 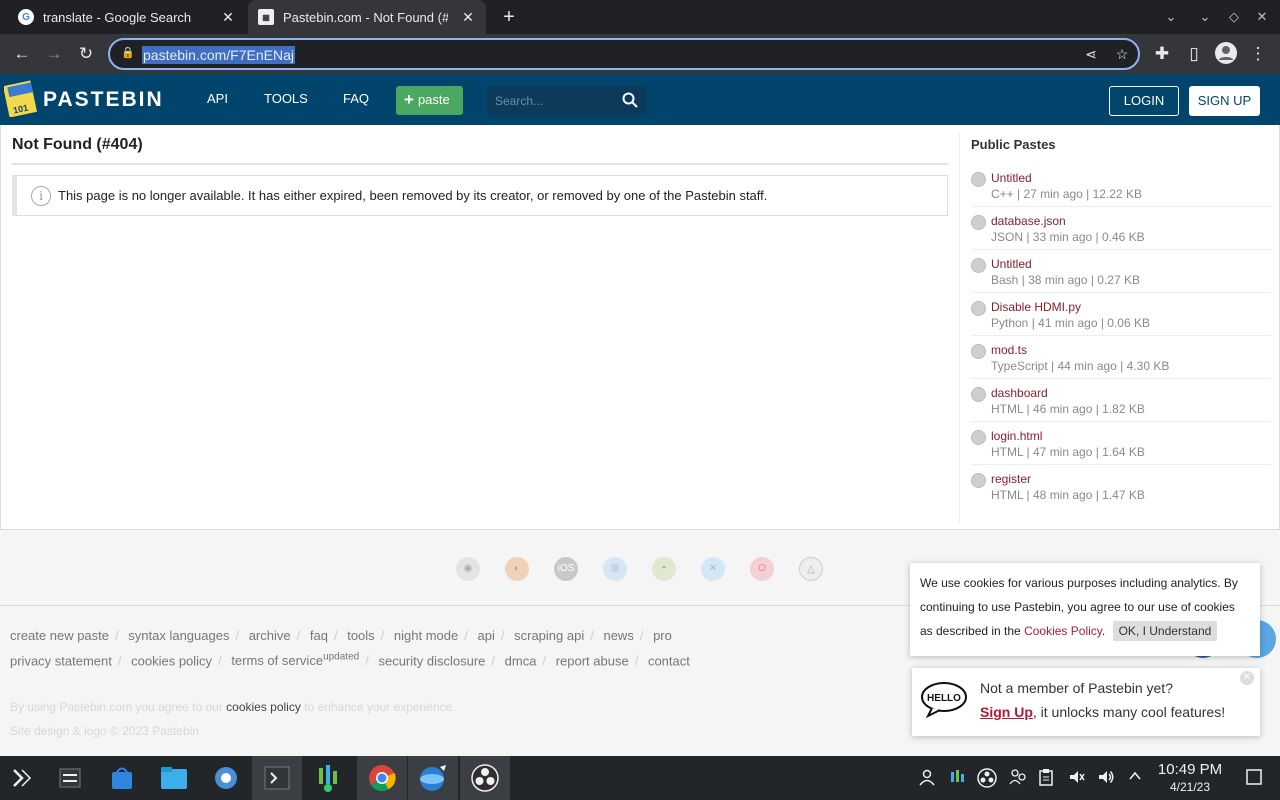 I want to click on footer-link: report abuse, so click(x=592, y=660).